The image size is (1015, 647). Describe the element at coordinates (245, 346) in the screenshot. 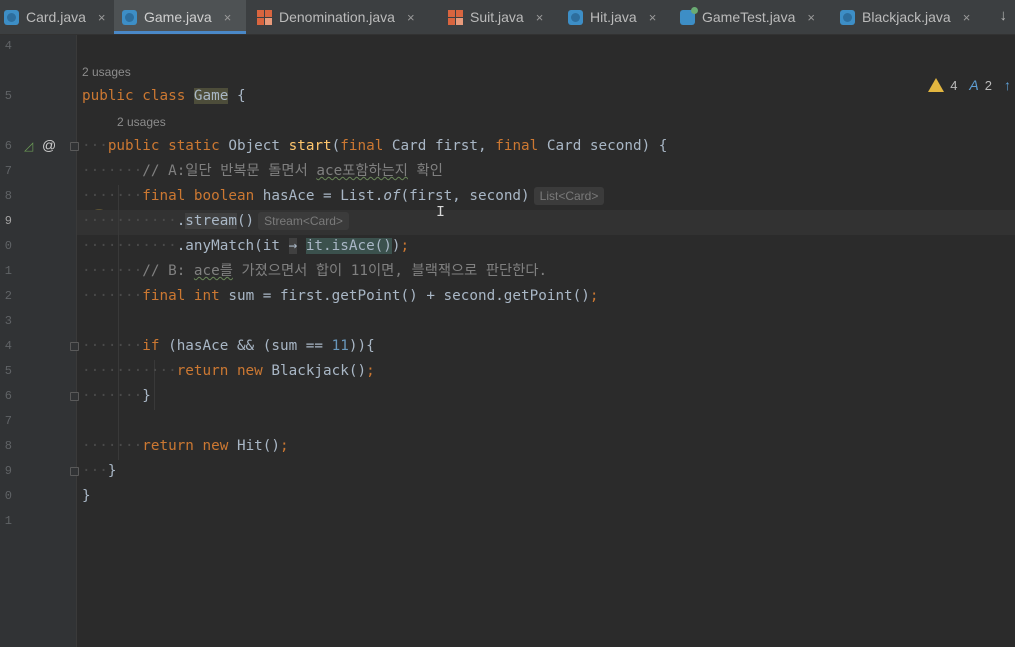

I see `code-text: (hasAce && (sum ==` at that location.